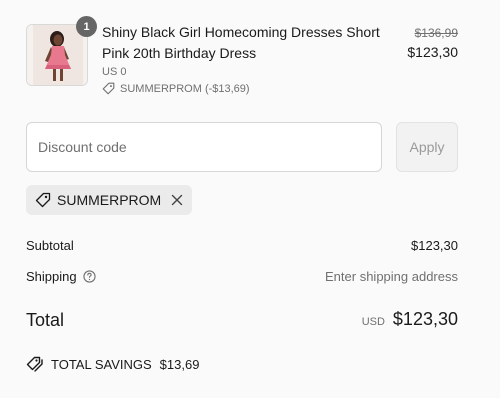  Describe the element at coordinates (177, 200) in the screenshot. I see `close-icon` at that location.